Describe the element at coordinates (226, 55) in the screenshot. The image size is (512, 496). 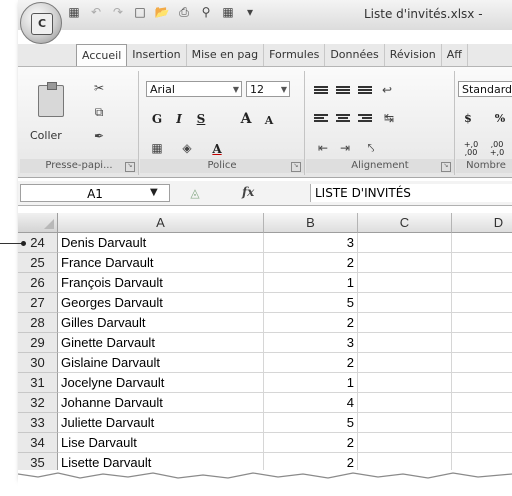
I see `tab-mise-en-page: Mise en pag` at that location.